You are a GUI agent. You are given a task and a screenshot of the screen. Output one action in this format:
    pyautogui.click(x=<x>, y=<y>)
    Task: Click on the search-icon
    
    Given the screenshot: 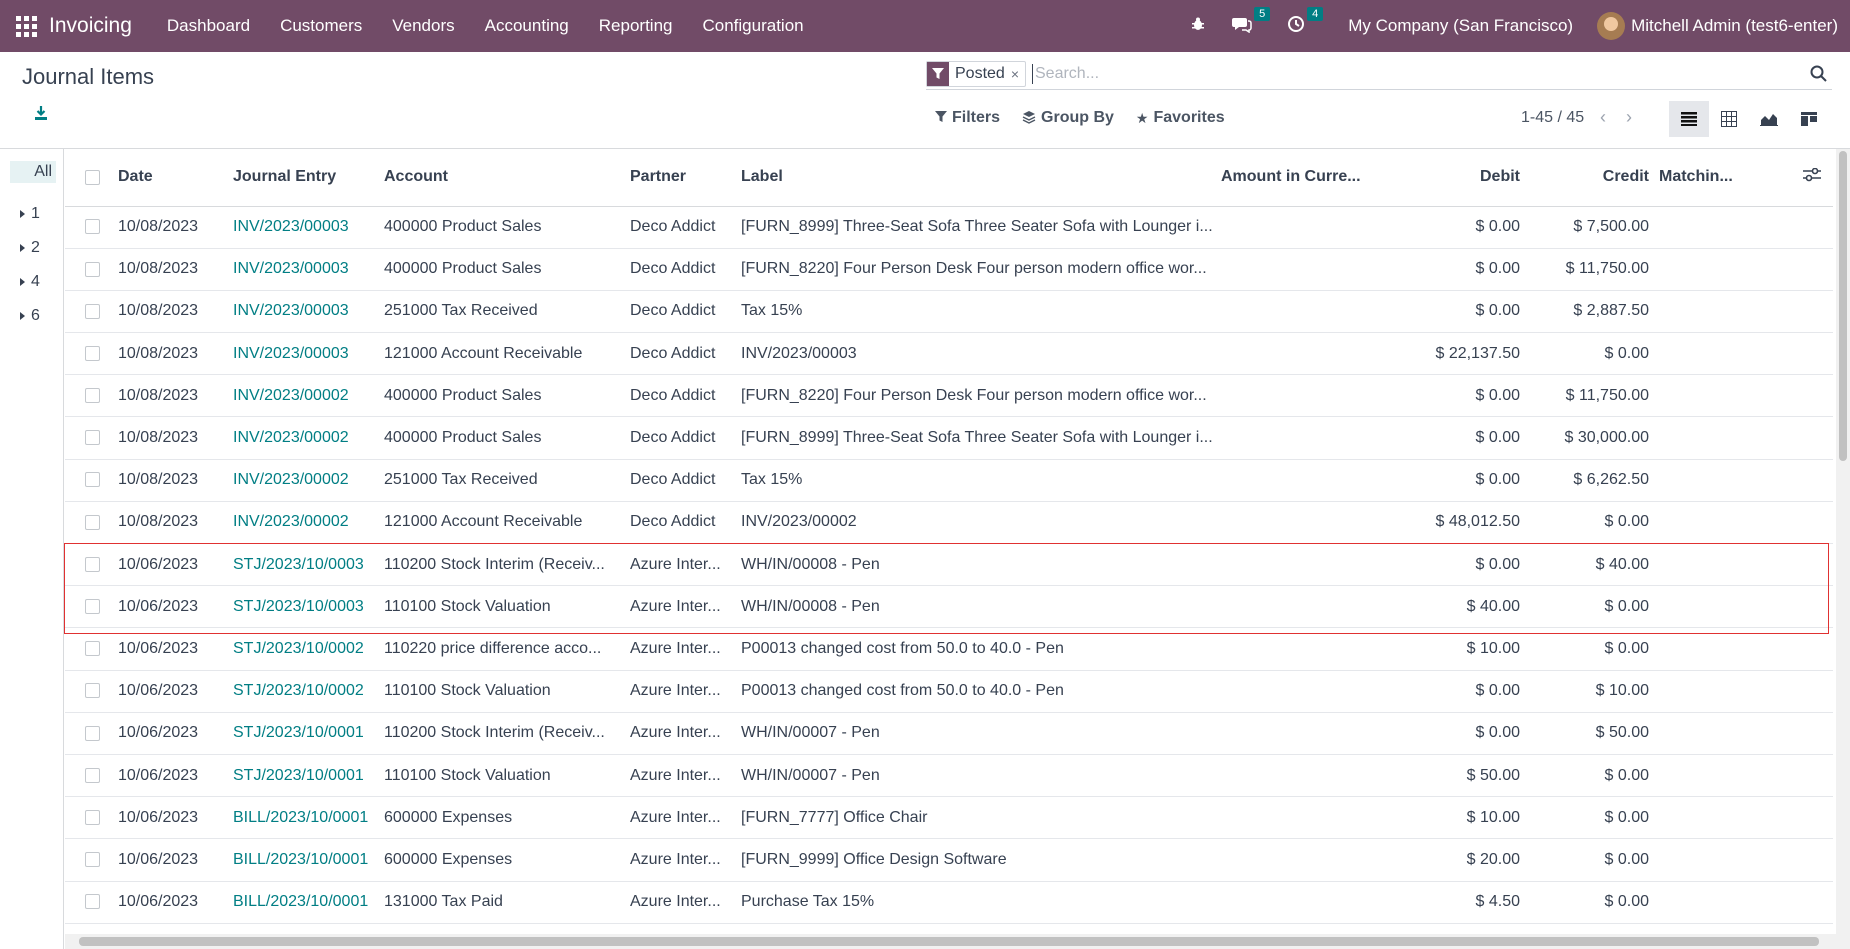 What is the action you would take?
    pyautogui.click(x=1819, y=74)
    